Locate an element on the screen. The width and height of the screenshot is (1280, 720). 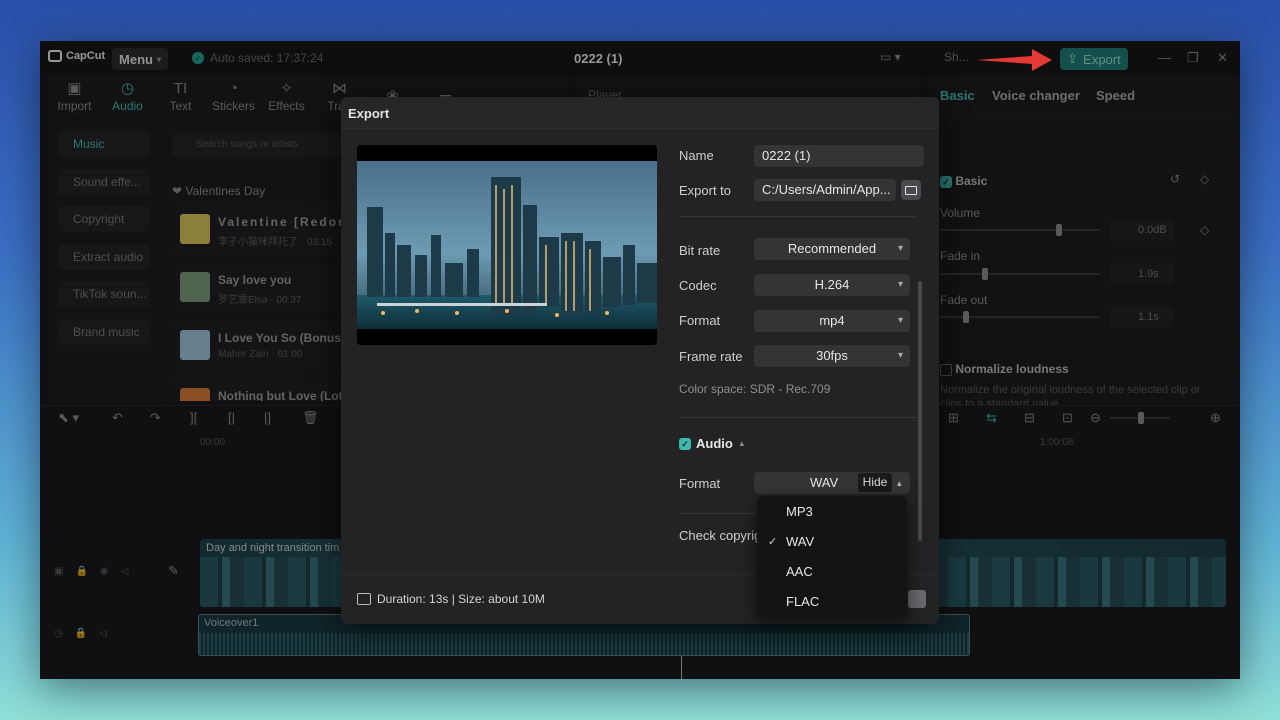
format-label: Format is located at coordinates (700, 320).